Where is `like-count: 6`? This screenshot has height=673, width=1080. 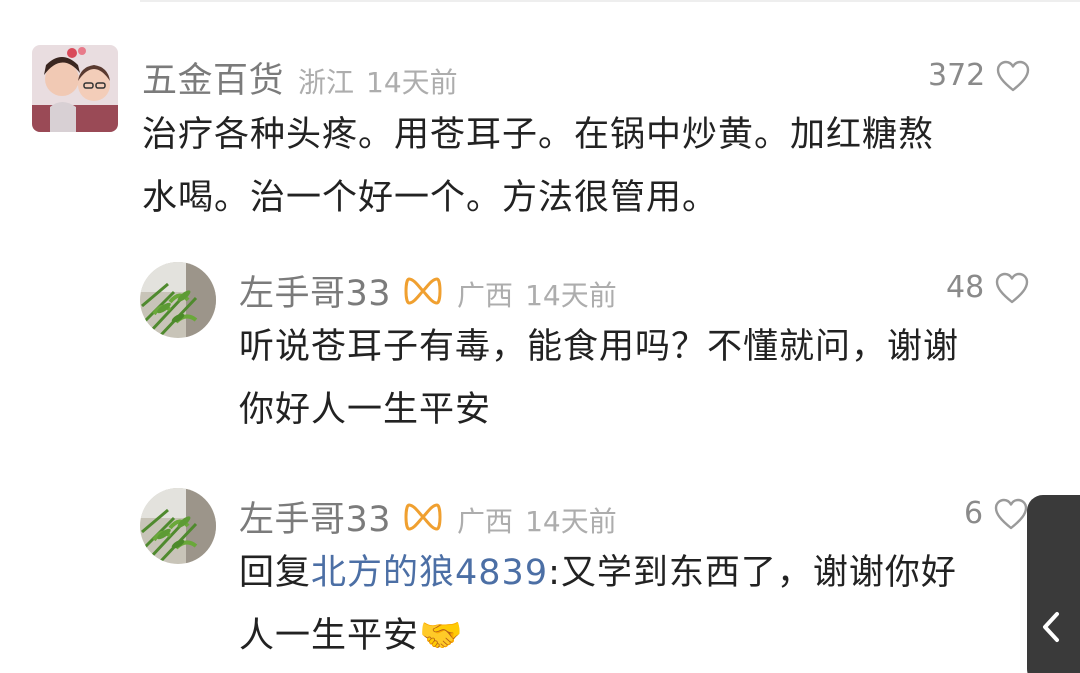 like-count: 6 is located at coordinates (974, 513).